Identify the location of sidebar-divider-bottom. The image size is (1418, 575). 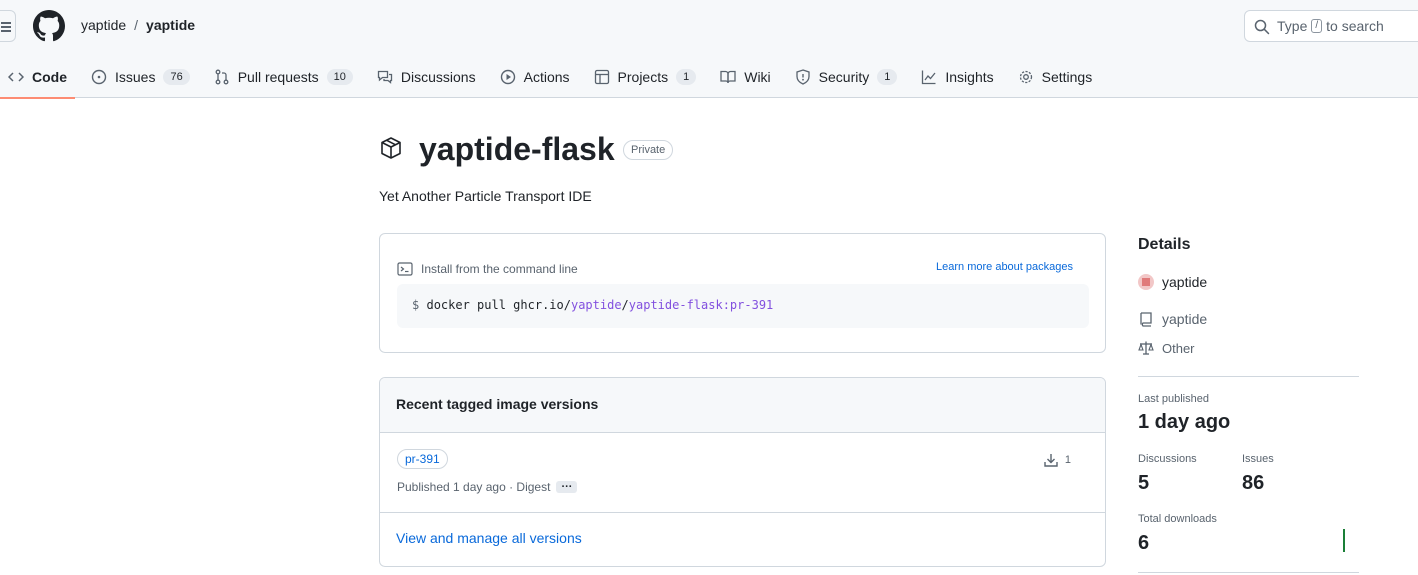
(1248, 572).